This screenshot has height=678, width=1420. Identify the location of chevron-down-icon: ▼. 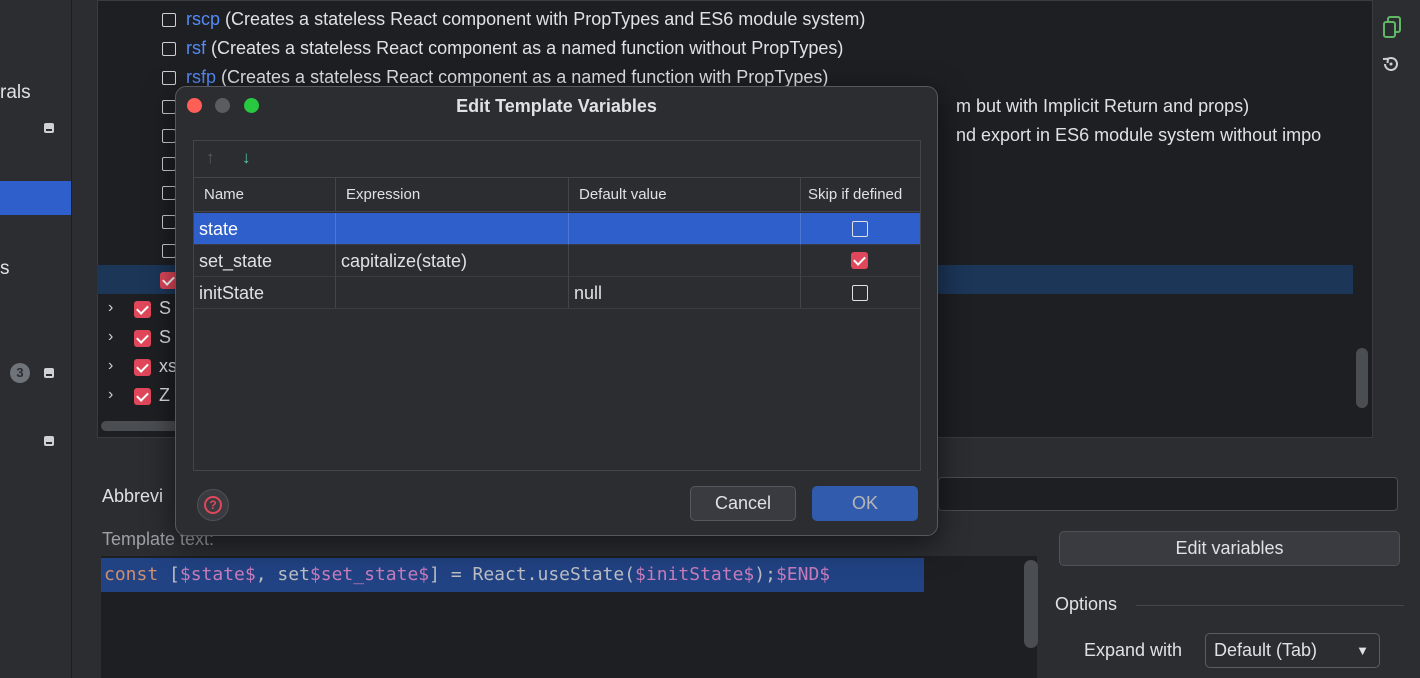
(1362, 650).